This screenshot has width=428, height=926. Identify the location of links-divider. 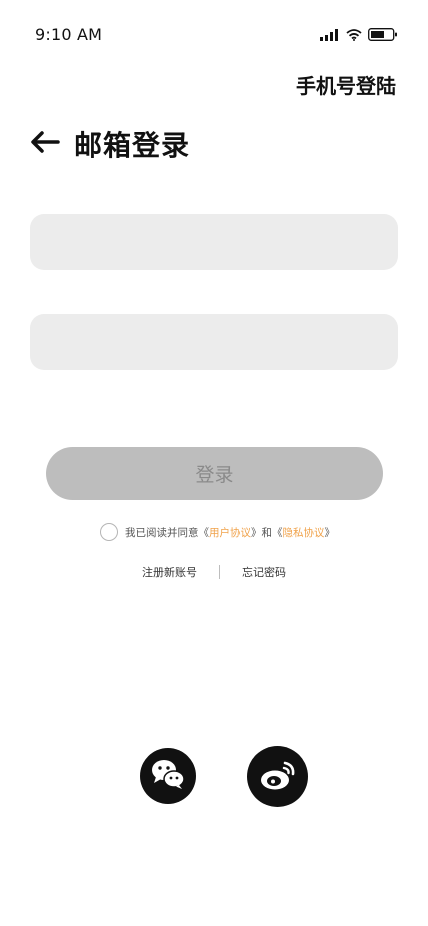
(219, 572).